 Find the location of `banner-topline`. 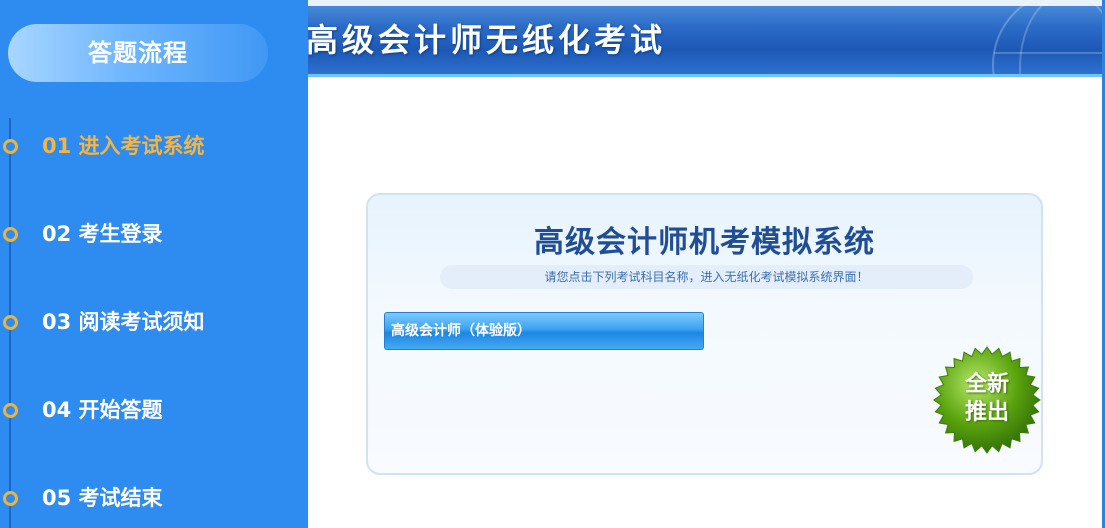

banner-topline is located at coordinates (705, 3).